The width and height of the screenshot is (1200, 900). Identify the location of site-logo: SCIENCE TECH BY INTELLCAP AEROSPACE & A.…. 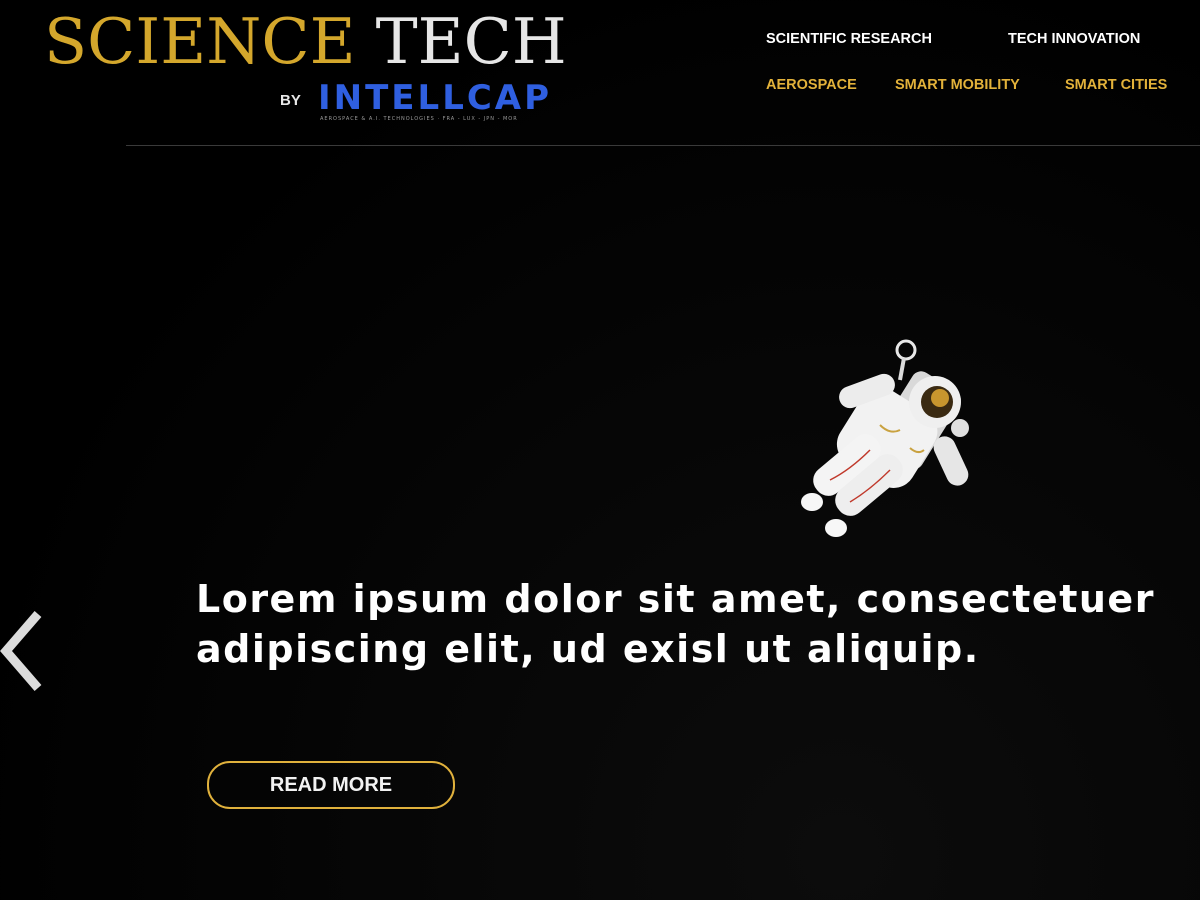
(305, 66).